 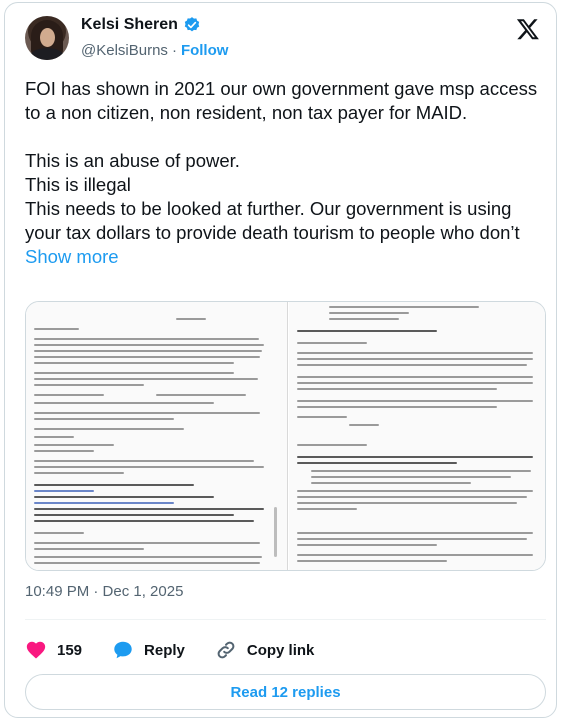 I want to click on reply-bubble-icon, so click(x=123, y=650).